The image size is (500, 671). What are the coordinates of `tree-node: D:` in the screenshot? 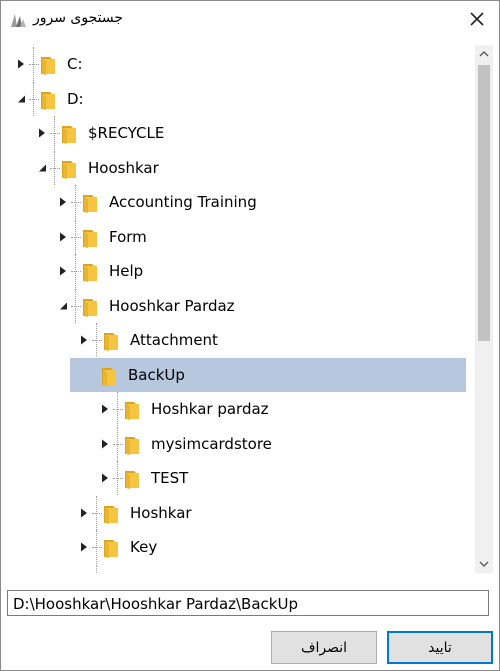 It's located at (238, 98).